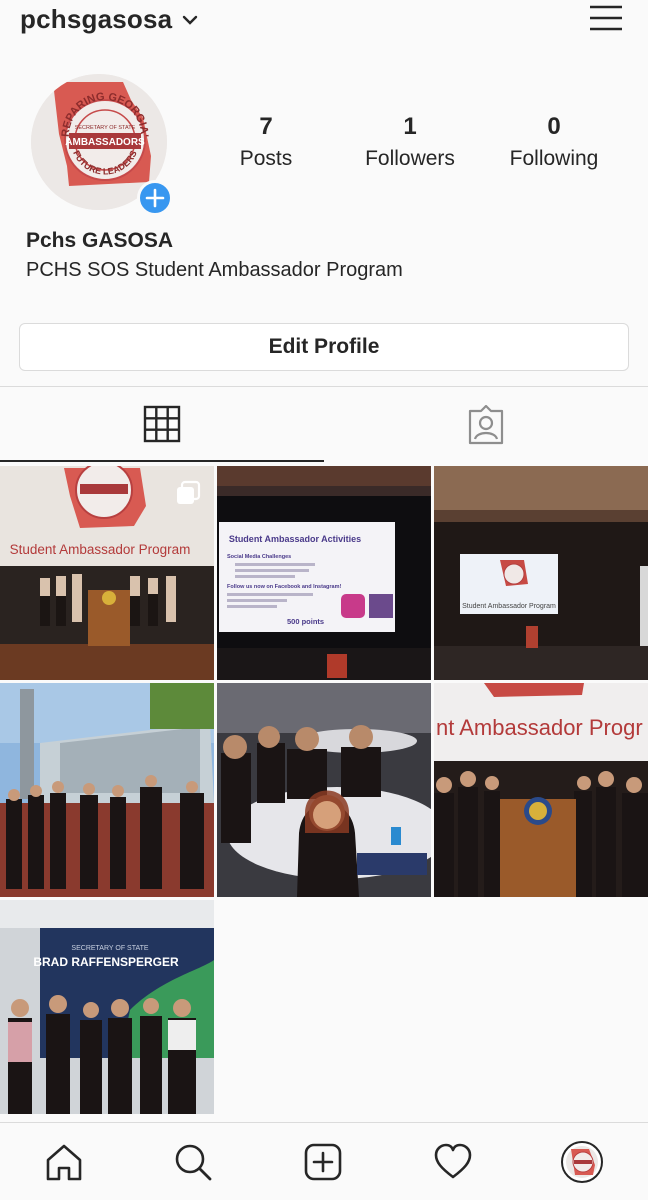 The image size is (648, 1200). I want to click on following-count-label: Following, so click(554, 158).